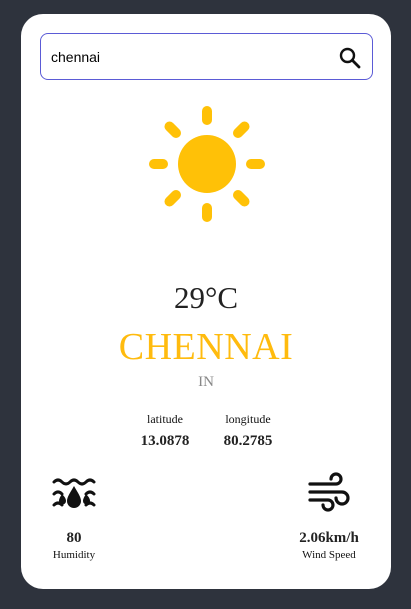  Describe the element at coordinates (206, 297) in the screenshot. I see `temperature: 29°C` at that location.